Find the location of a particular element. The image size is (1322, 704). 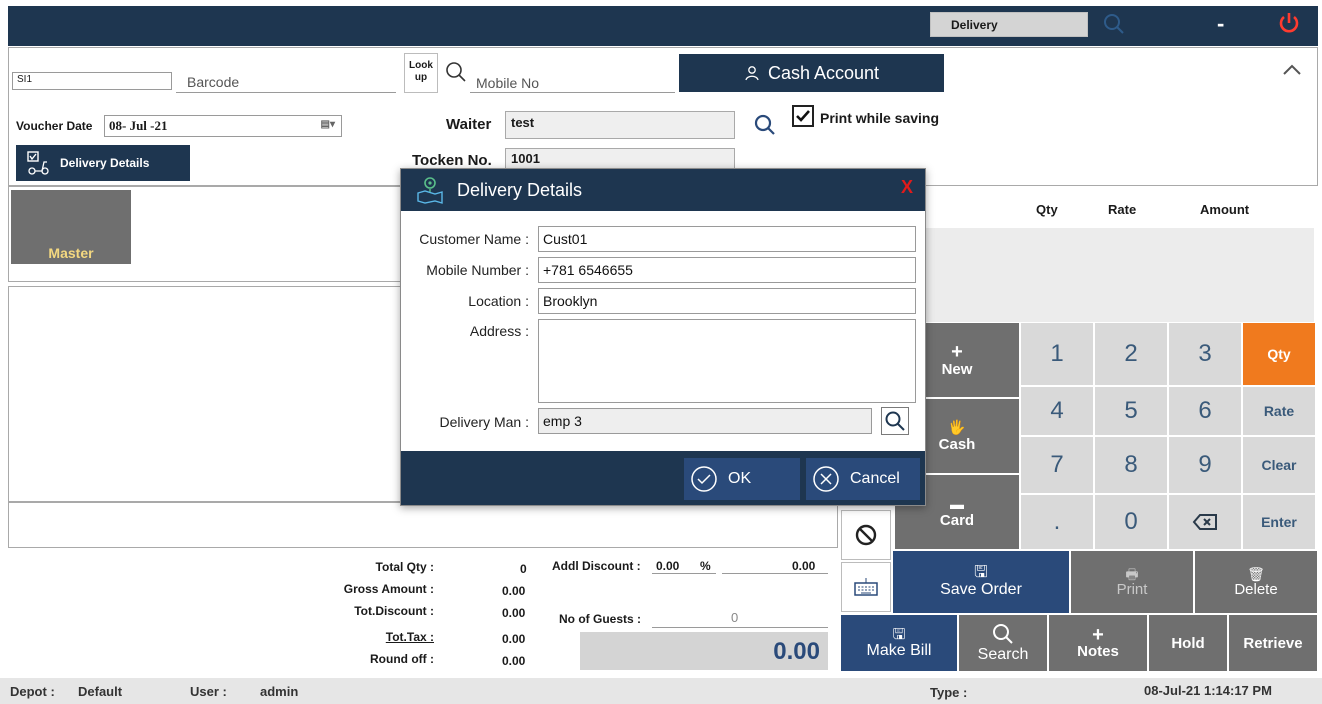

key-3: 3 is located at coordinates (1205, 354).